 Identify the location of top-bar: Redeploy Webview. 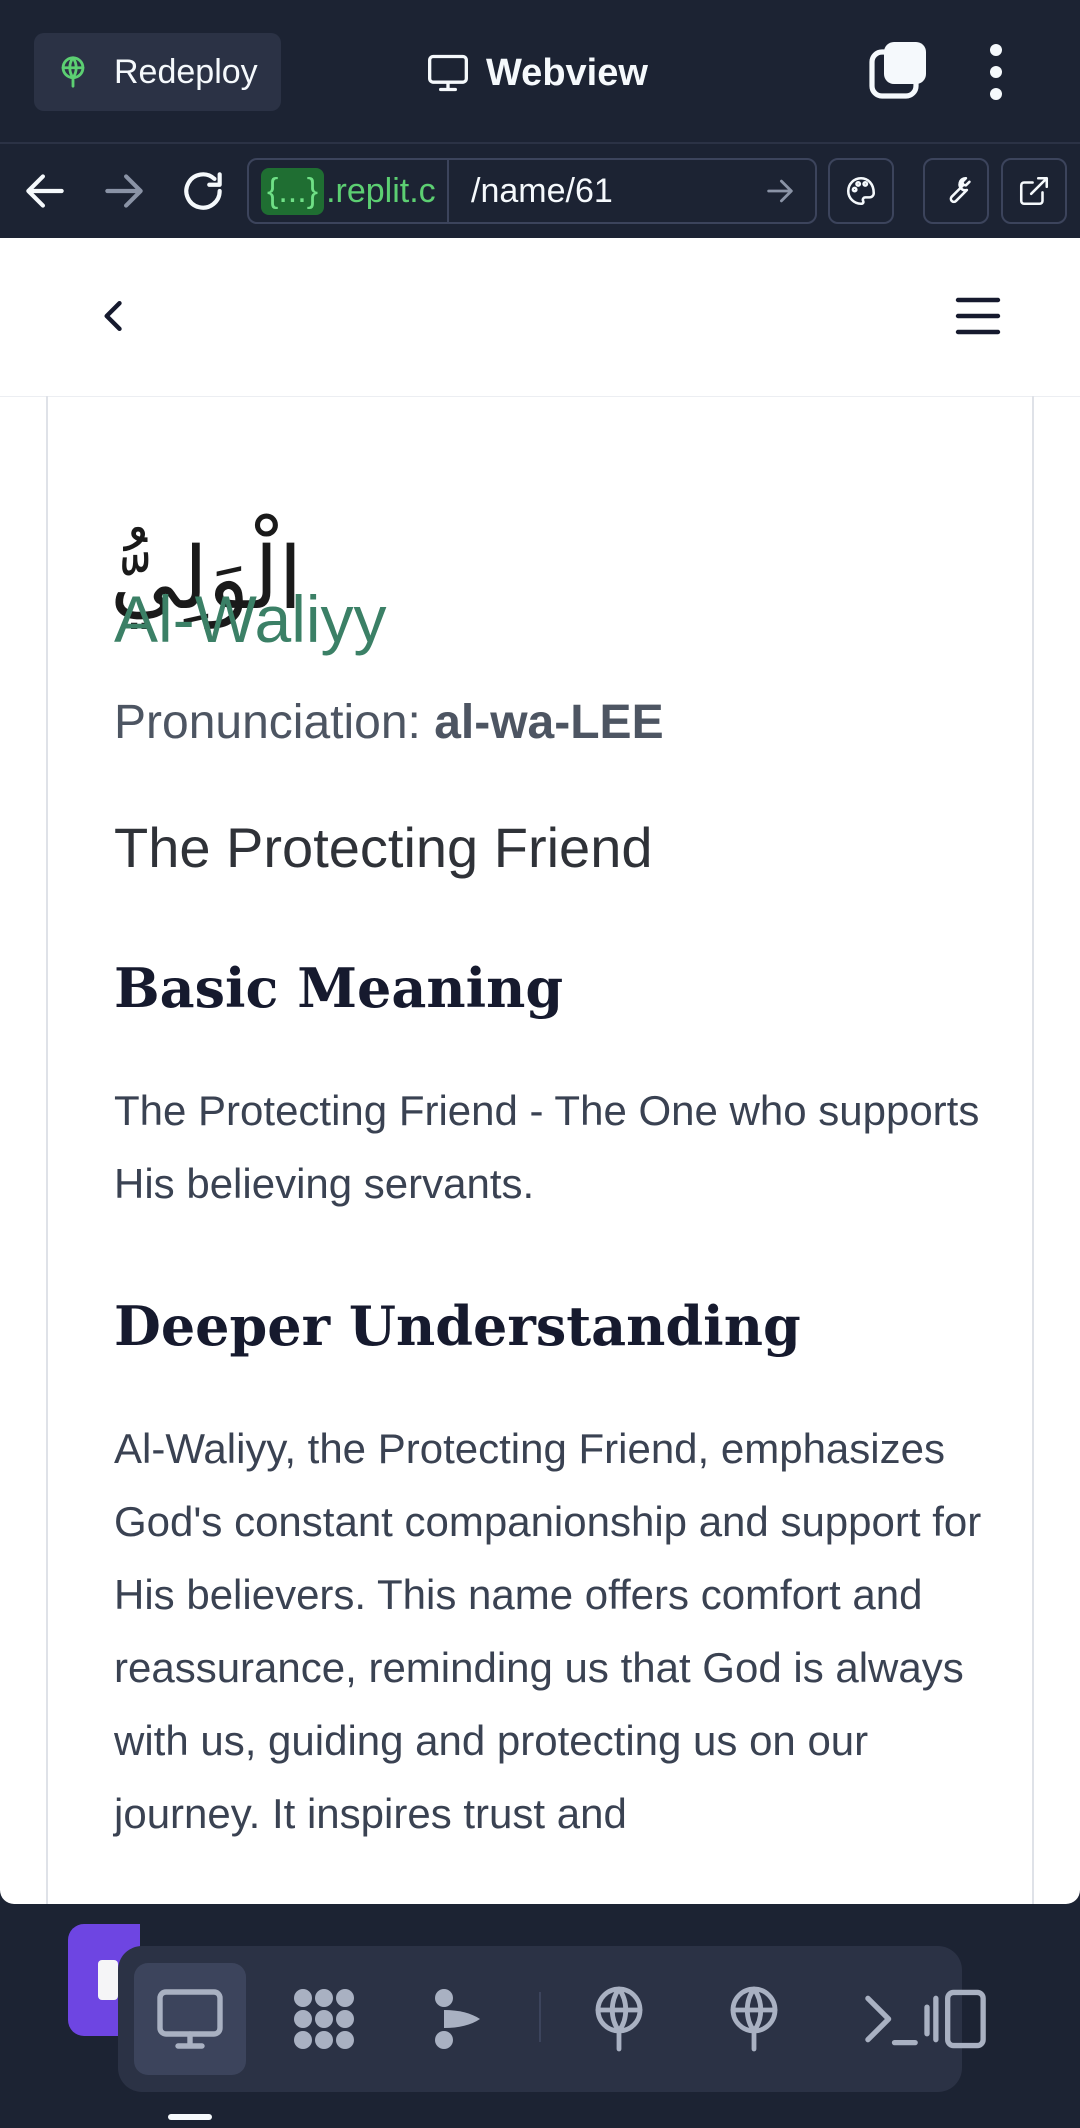
(540, 72).